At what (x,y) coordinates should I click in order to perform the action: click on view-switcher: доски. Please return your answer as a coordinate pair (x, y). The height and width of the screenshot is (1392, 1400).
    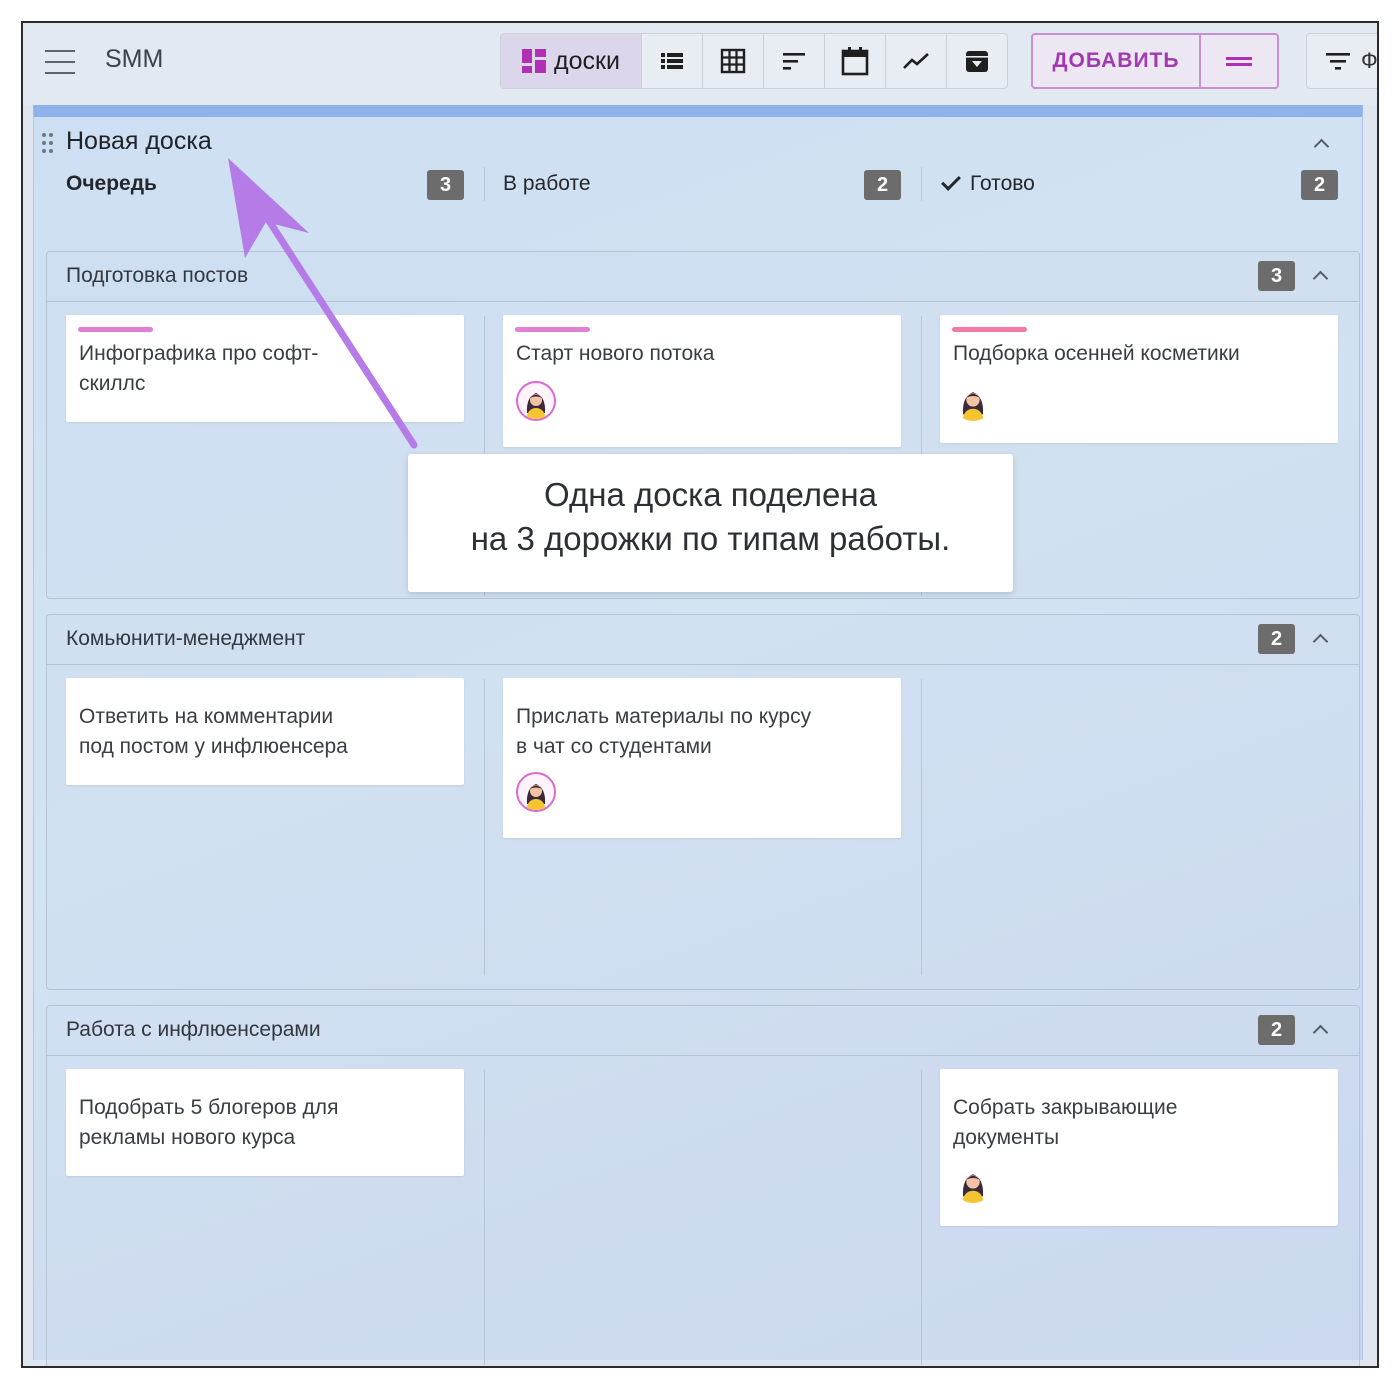
    Looking at the image, I should click on (754, 61).